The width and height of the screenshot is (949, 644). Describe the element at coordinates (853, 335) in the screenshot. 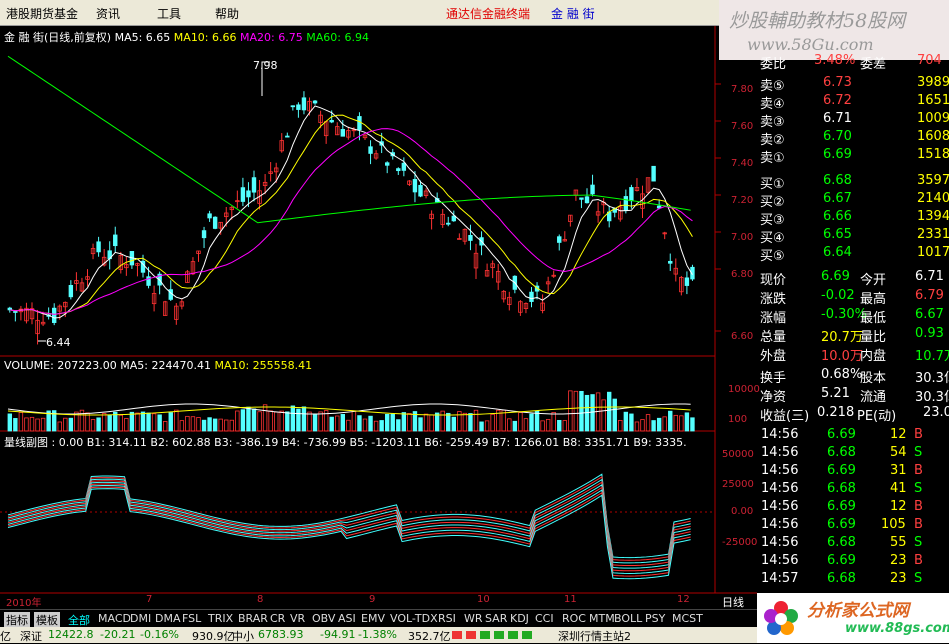

I see `stat-row: 总量 20.7万 量比 0.93` at that location.